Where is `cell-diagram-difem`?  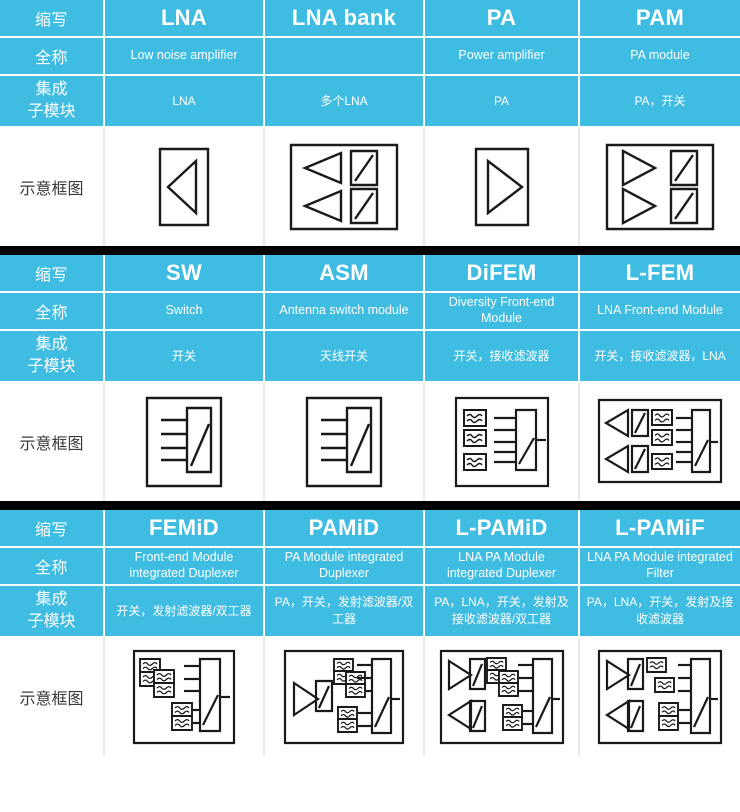 cell-diagram-difem is located at coordinates (502, 442).